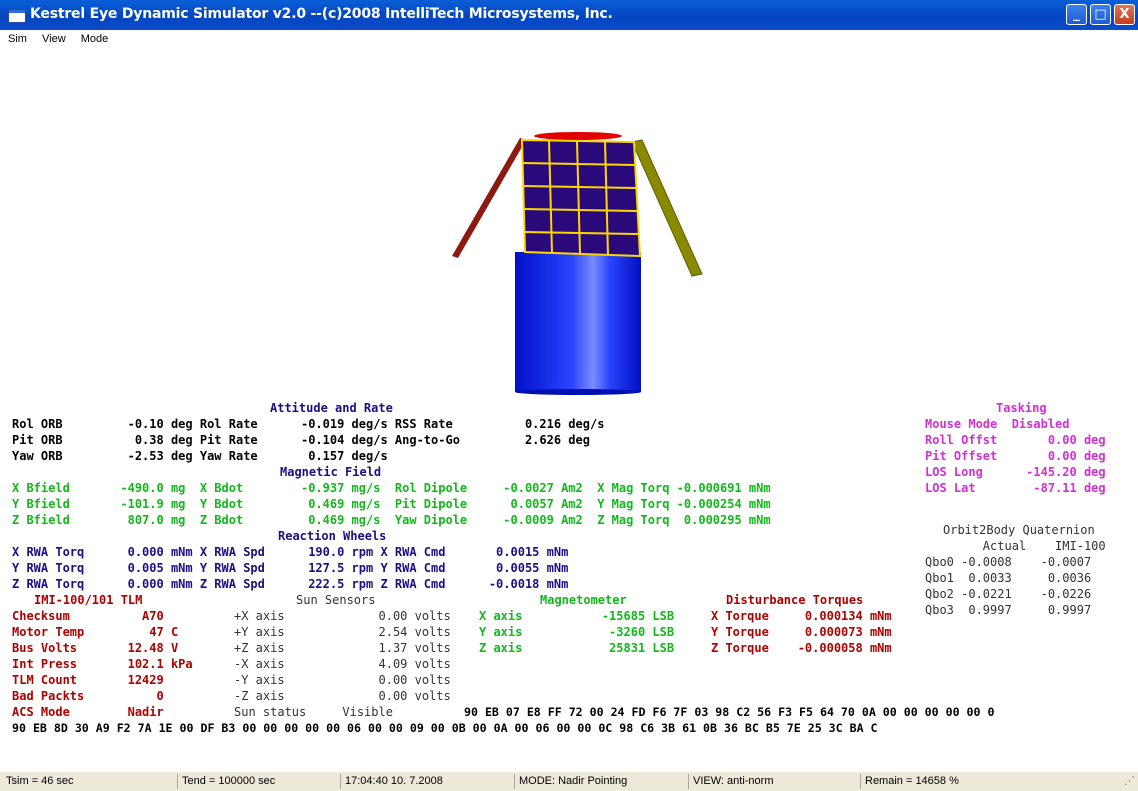 The height and width of the screenshot is (791, 1138). I want to click on app-window-icon, so click(17, 16).